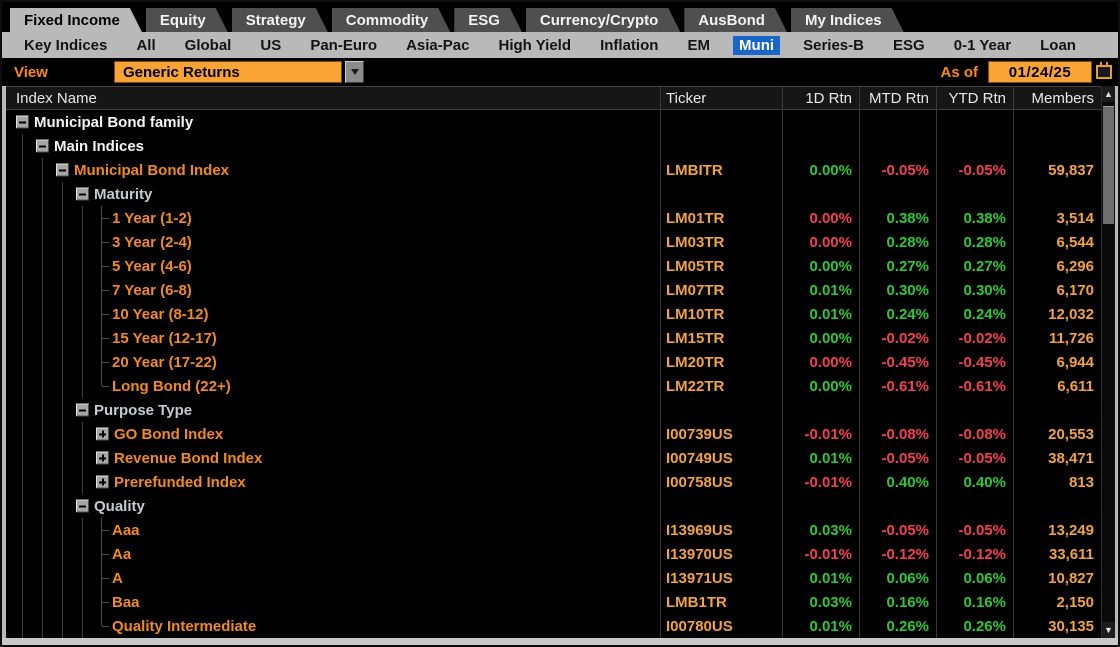 The image size is (1120, 647). What do you see at coordinates (721, 602) in the screenshot?
I see `ticker-cell: LMB1TR` at bounding box center [721, 602].